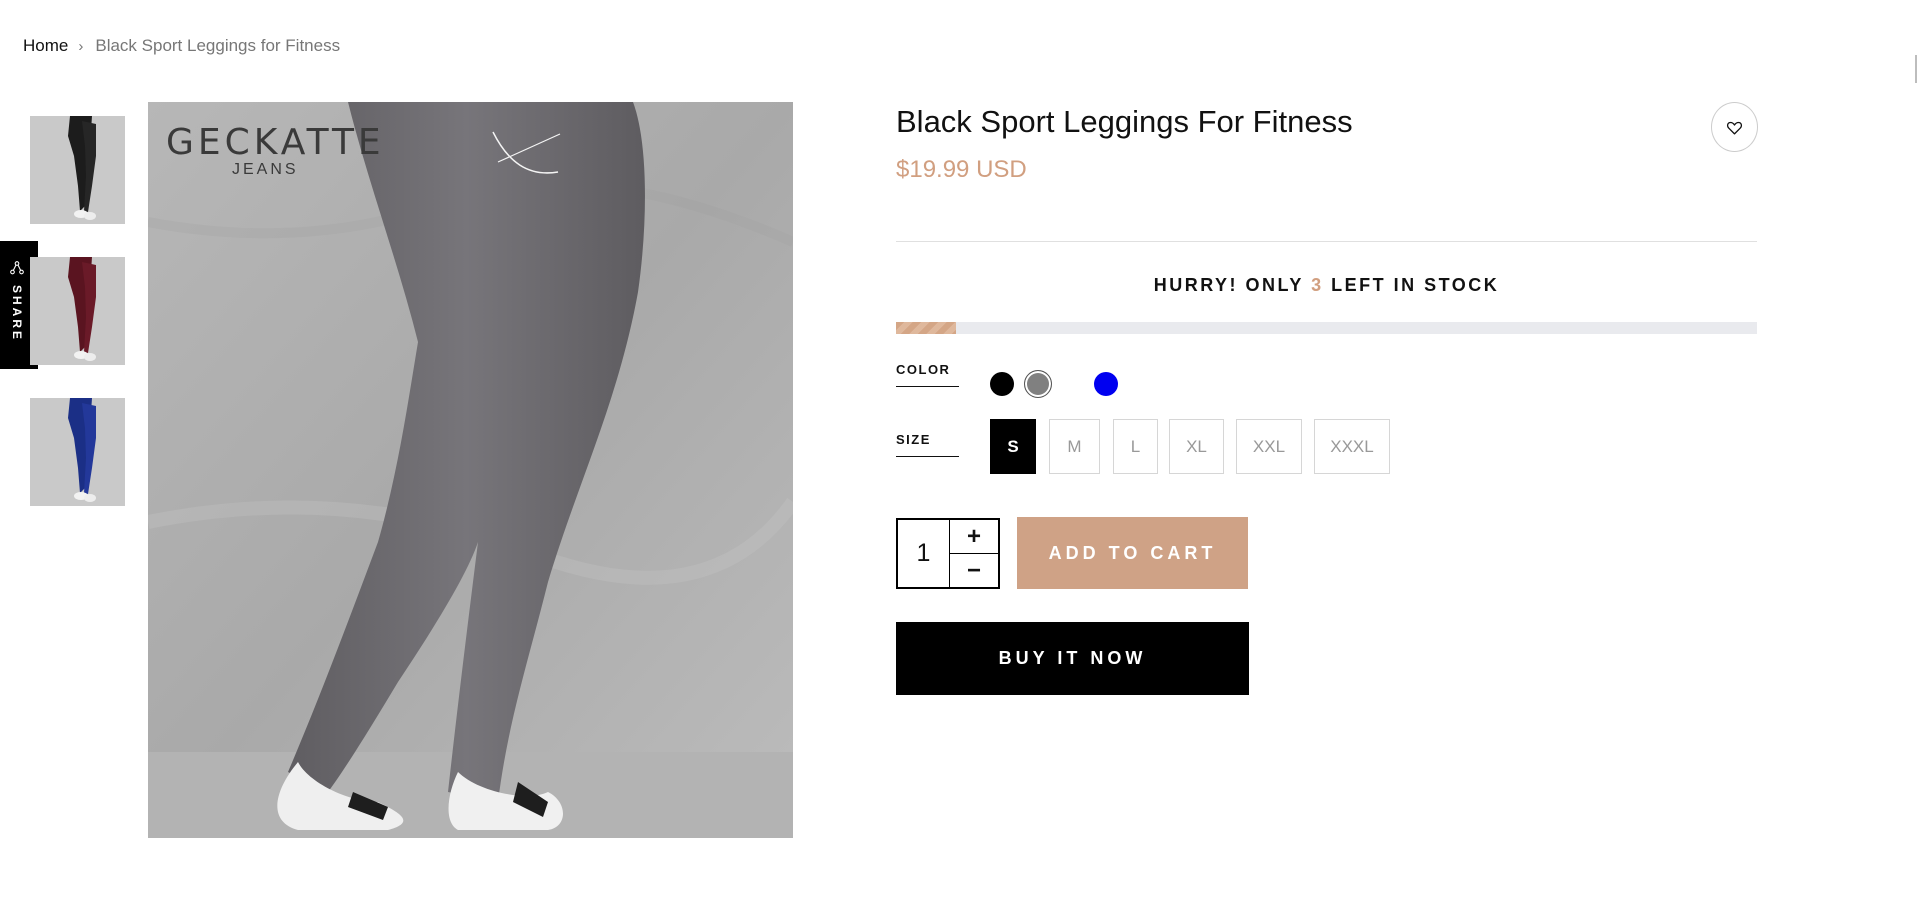 This screenshot has width=1920, height=911. I want to click on size-button-m: M, so click(1074, 446).